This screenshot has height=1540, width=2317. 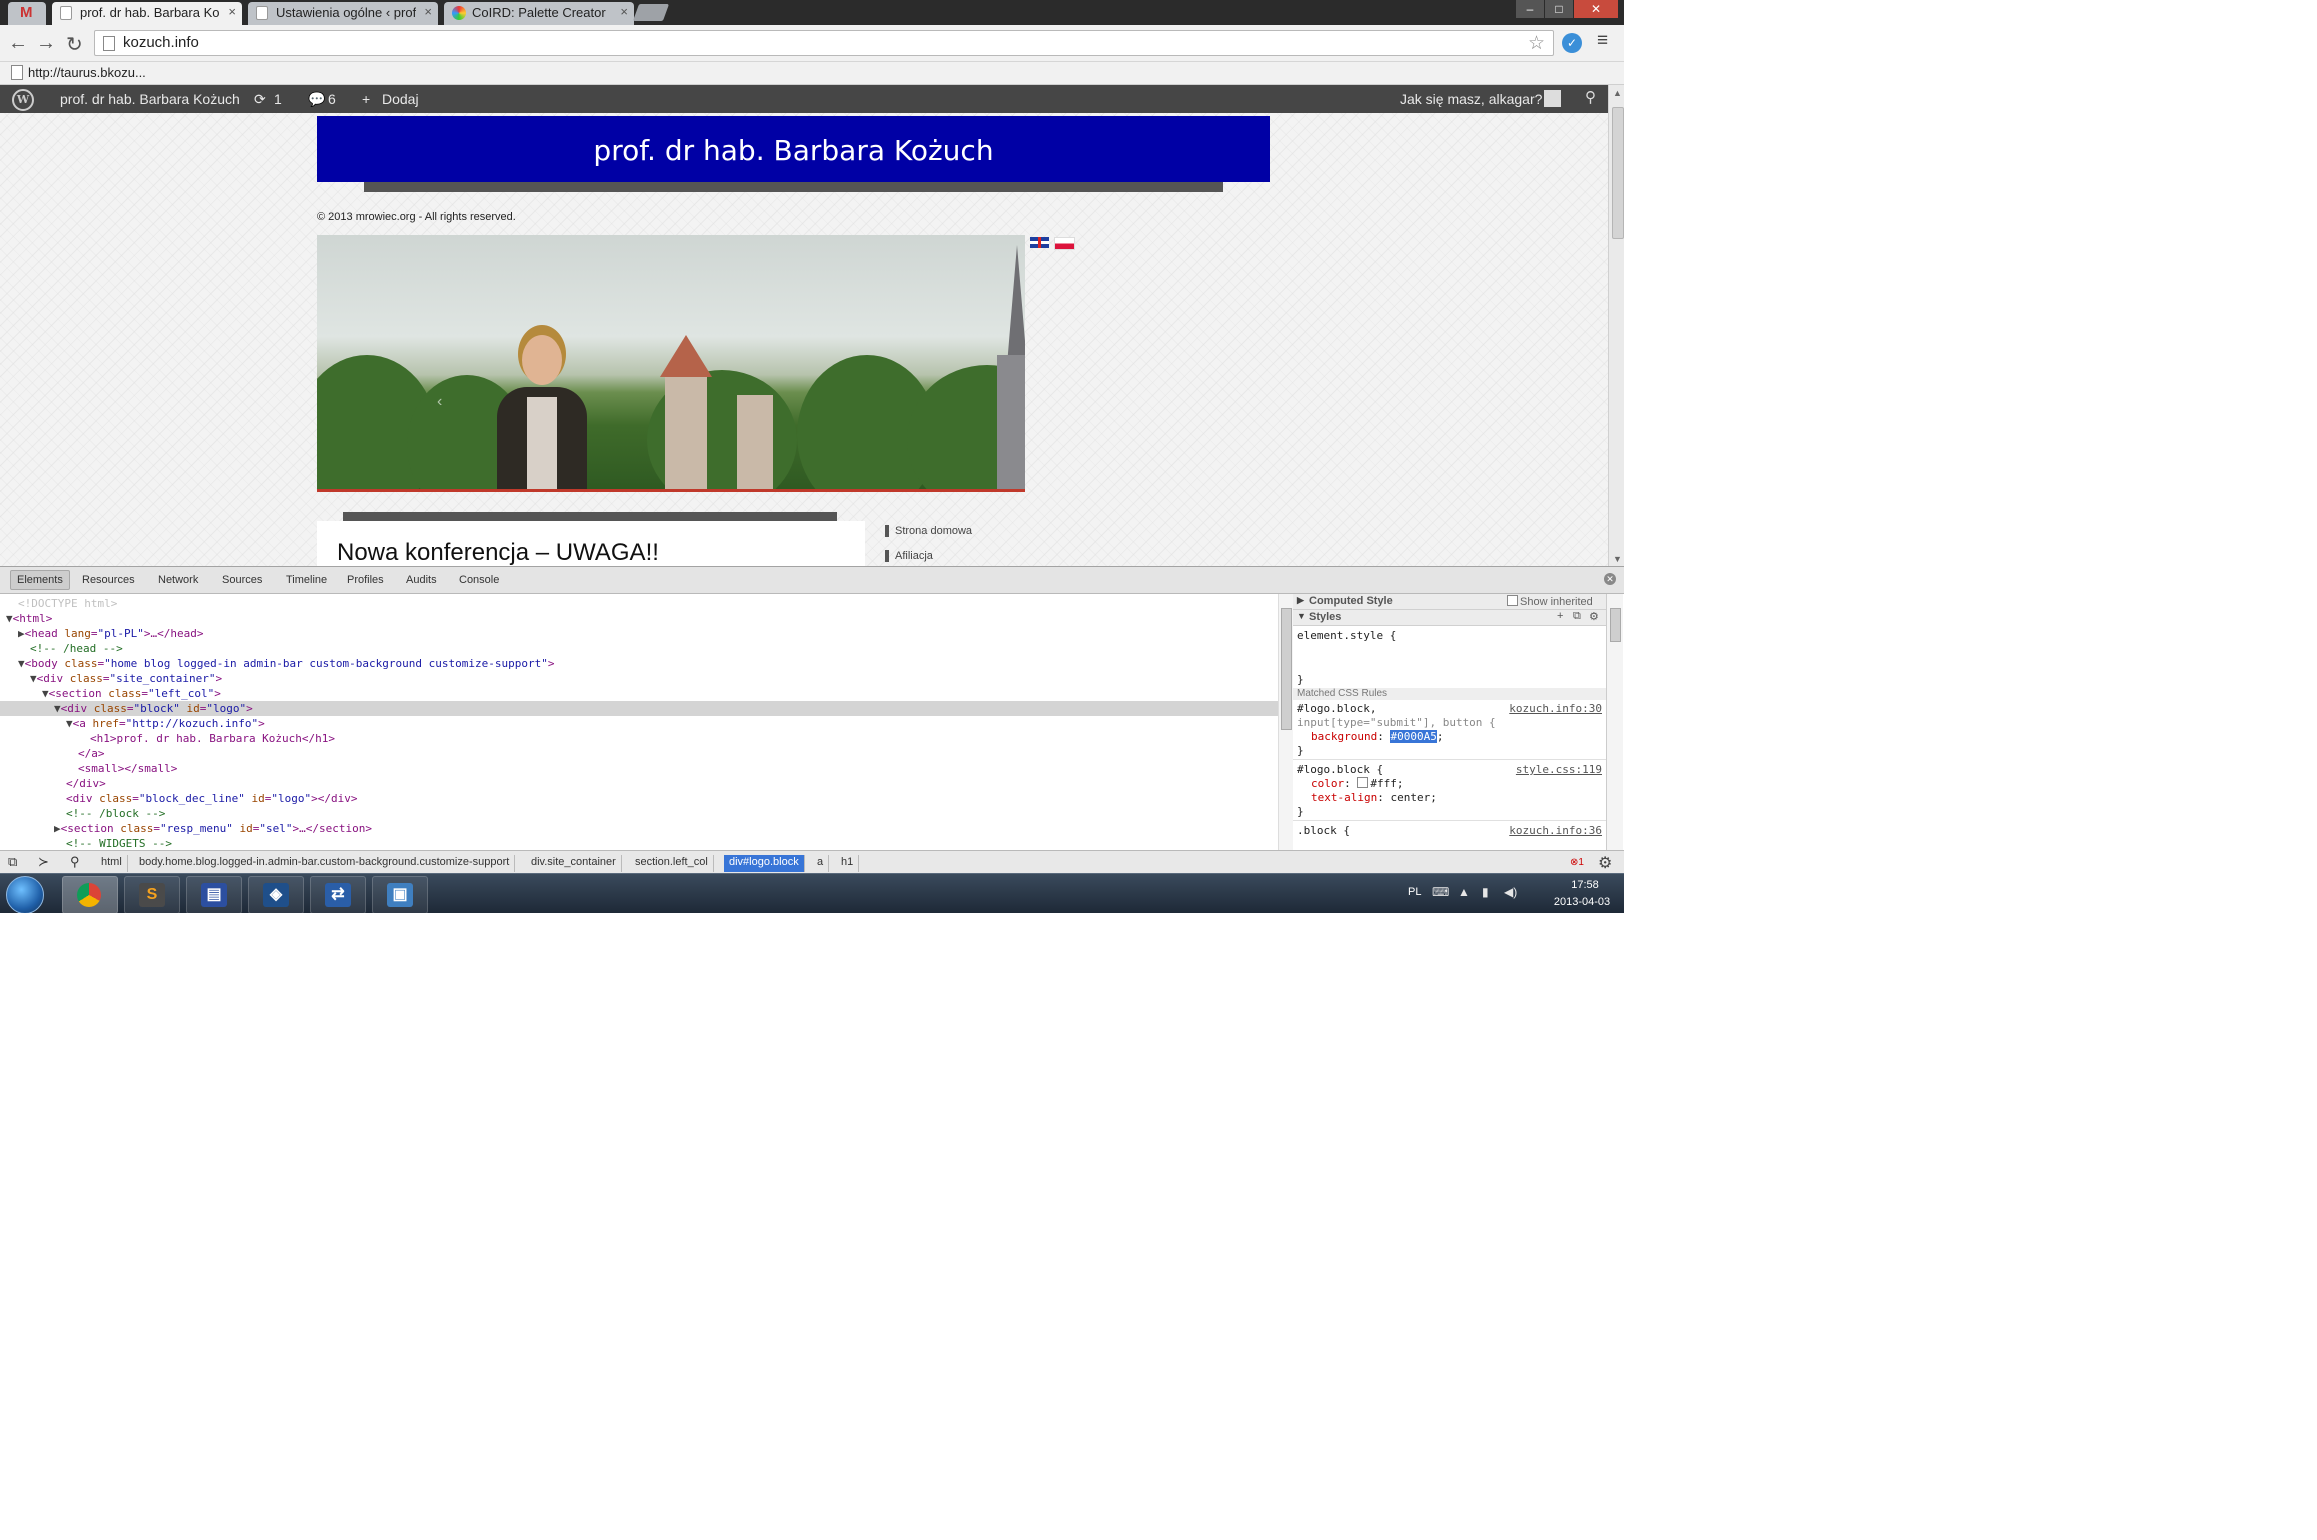 I want to click on styles-header: ▼ Styles + ⧉ ⚙, so click(x=1449, y=618).